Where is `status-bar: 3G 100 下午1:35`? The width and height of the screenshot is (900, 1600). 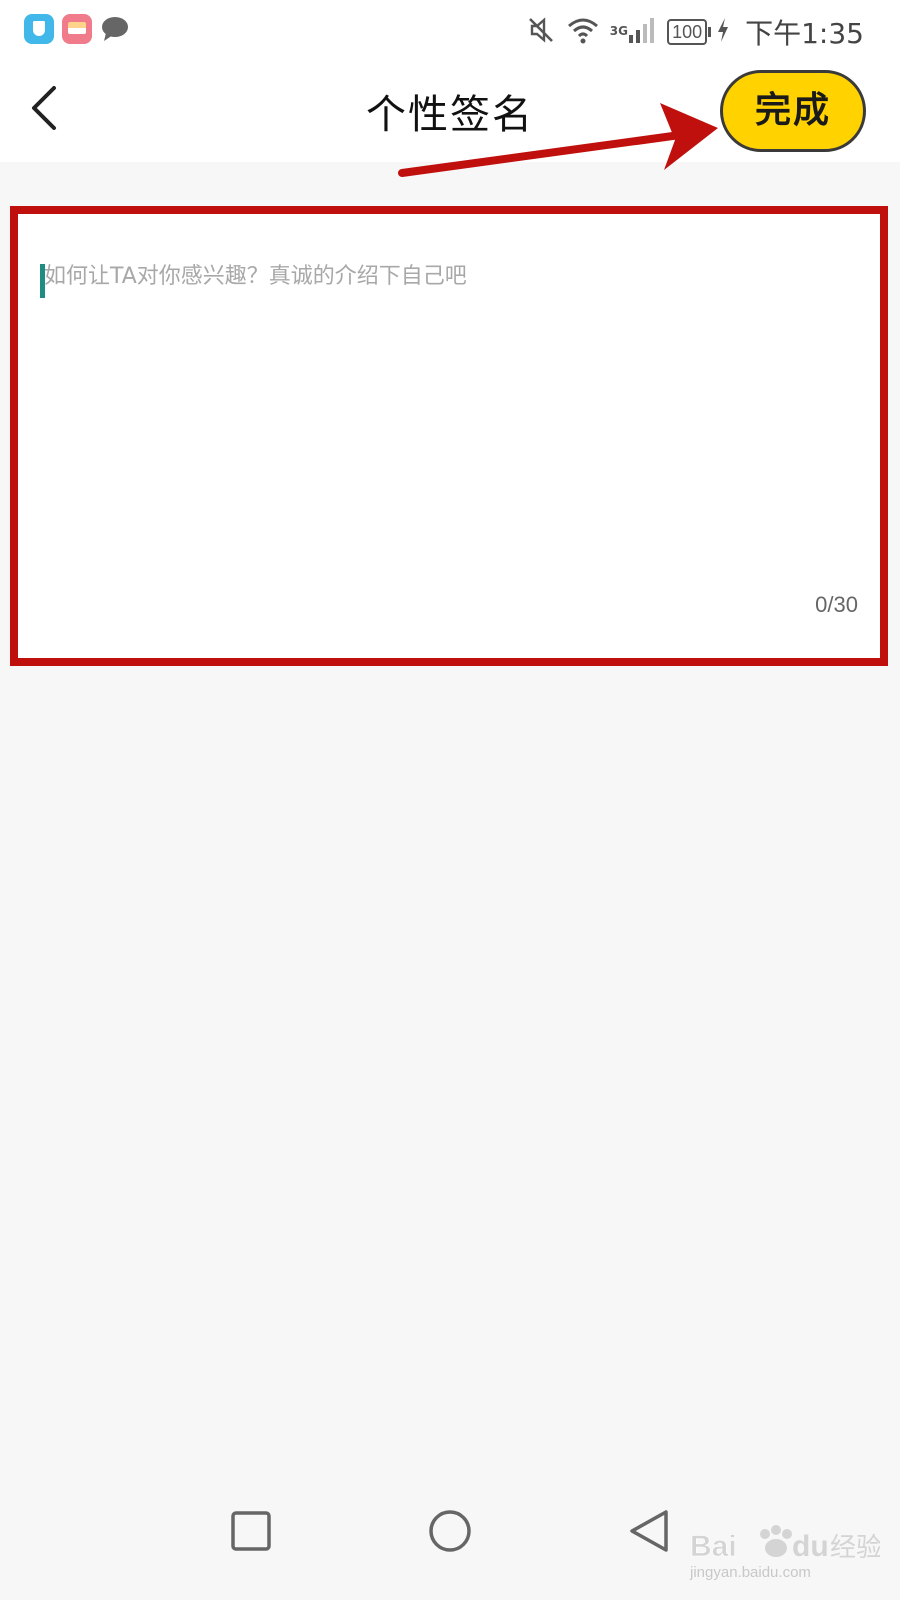 status-bar: 3G 100 下午1:35 is located at coordinates (450, 30).